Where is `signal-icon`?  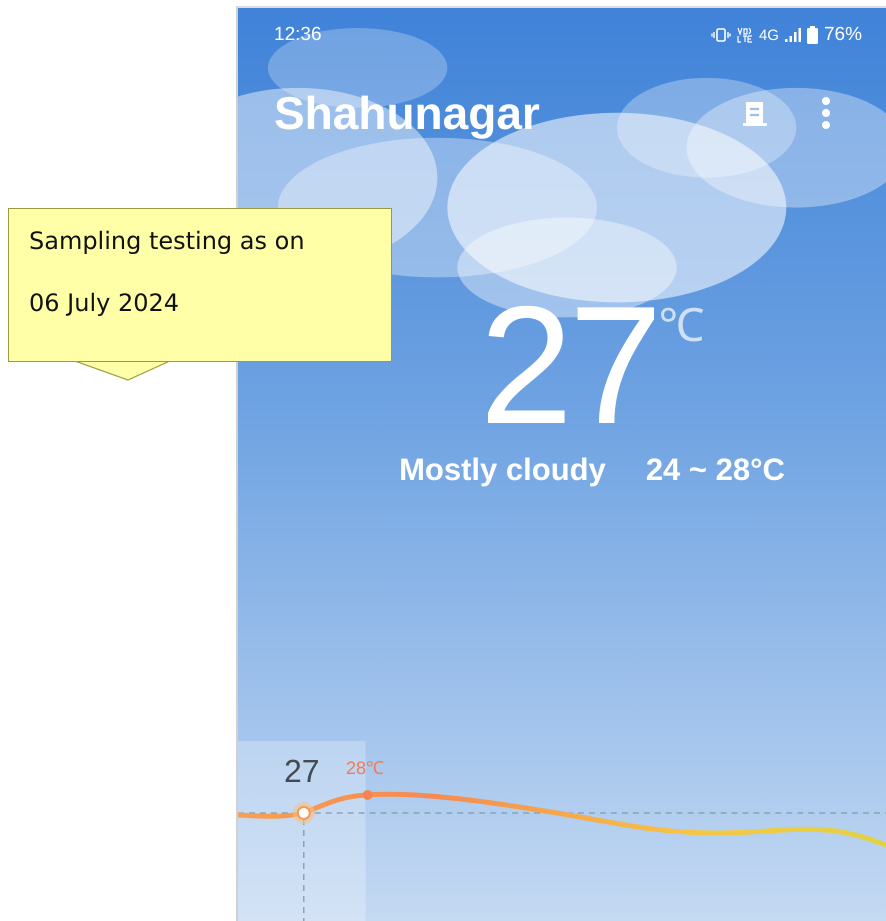 signal-icon is located at coordinates (792, 35).